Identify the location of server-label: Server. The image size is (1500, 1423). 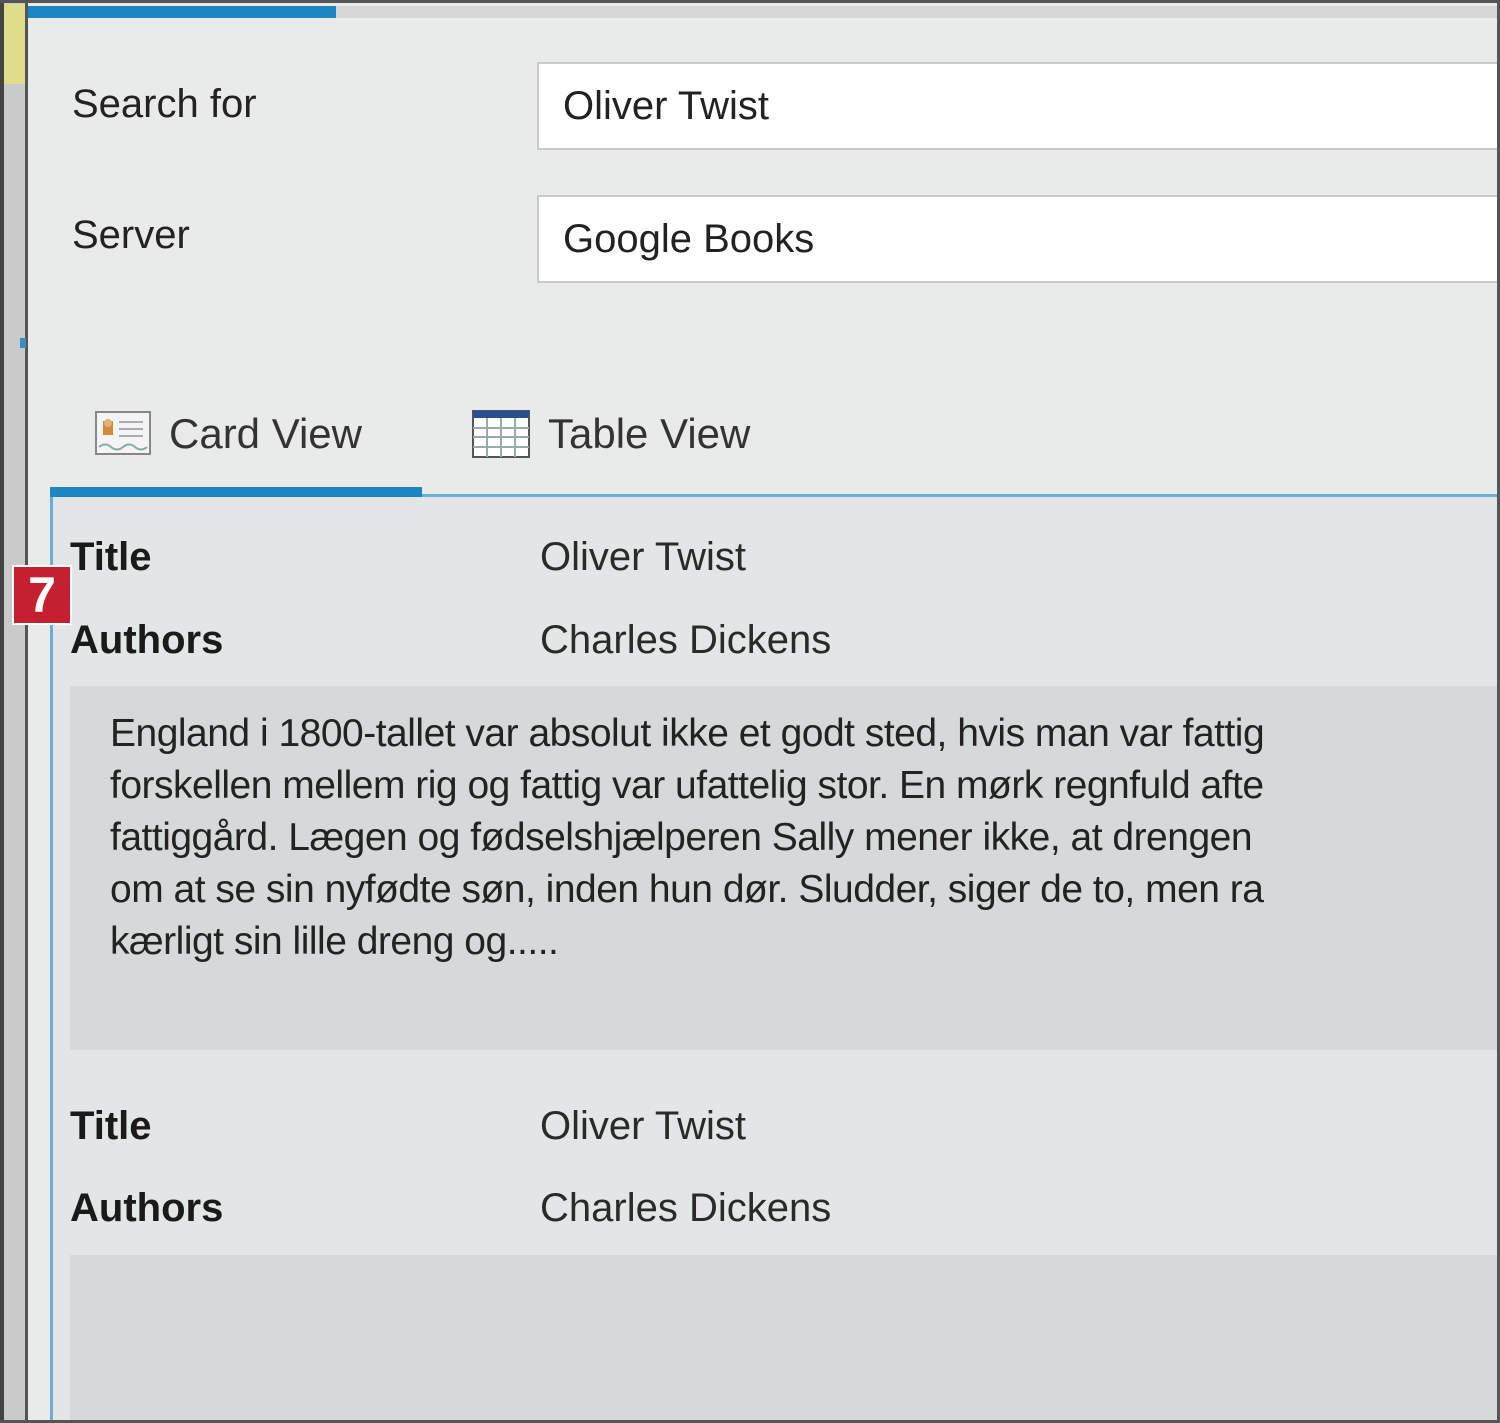
(131, 235).